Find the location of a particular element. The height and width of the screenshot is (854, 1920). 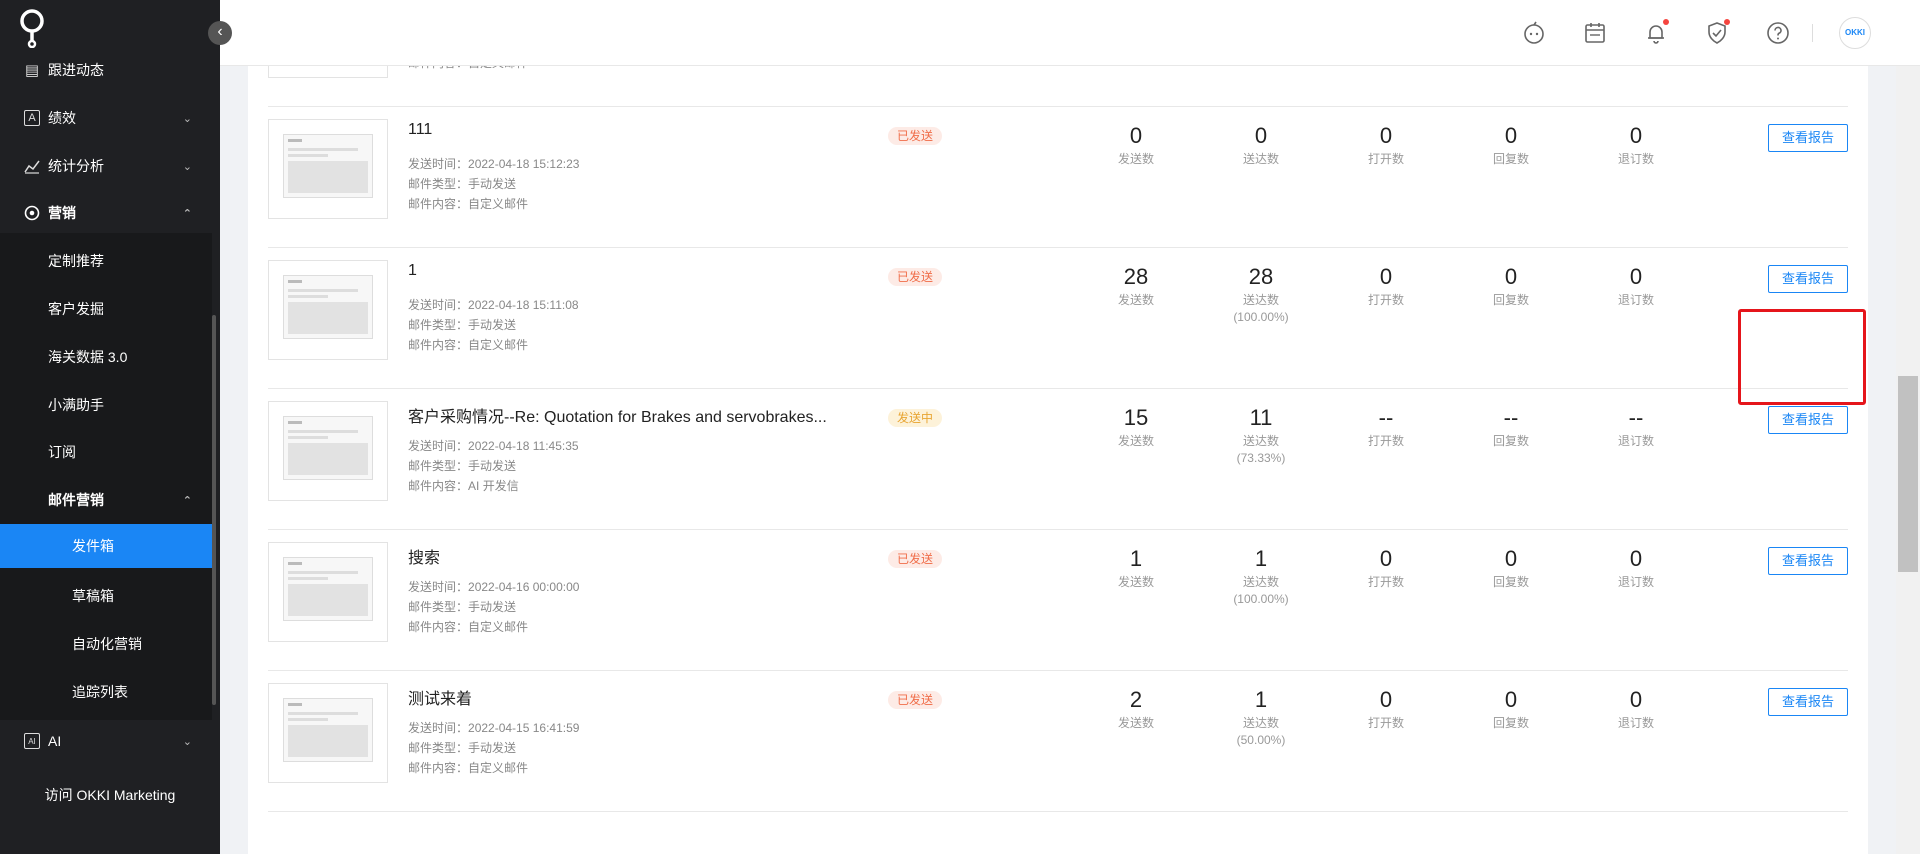

stat-sent: 1 发送数 is located at coordinates (1136, 567).